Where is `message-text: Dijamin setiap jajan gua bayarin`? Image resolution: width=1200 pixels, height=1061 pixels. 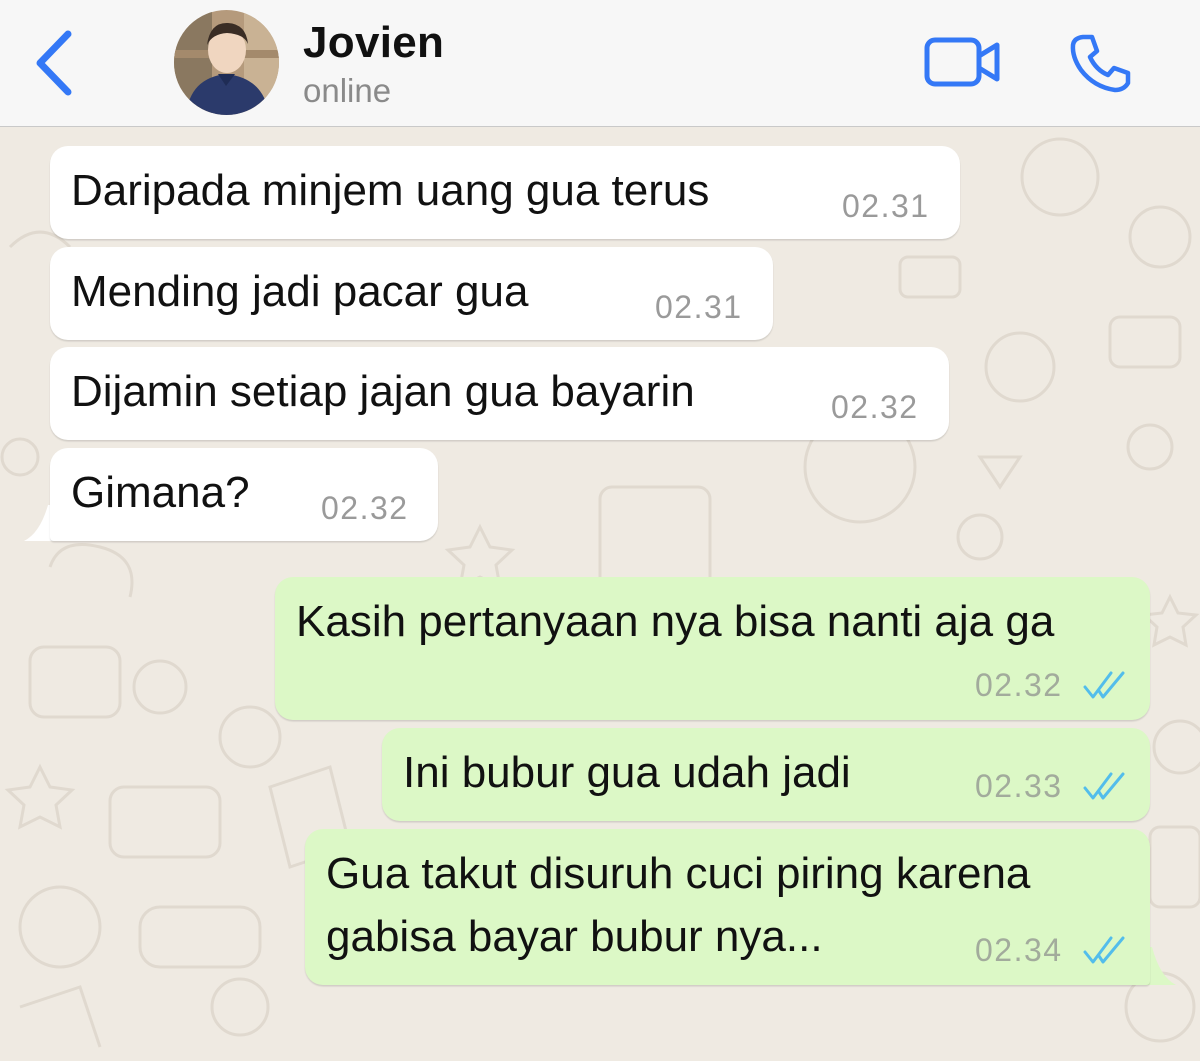 message-text: Dijamin setiap jajan gua bayarin is located at coordinates (383, 391).